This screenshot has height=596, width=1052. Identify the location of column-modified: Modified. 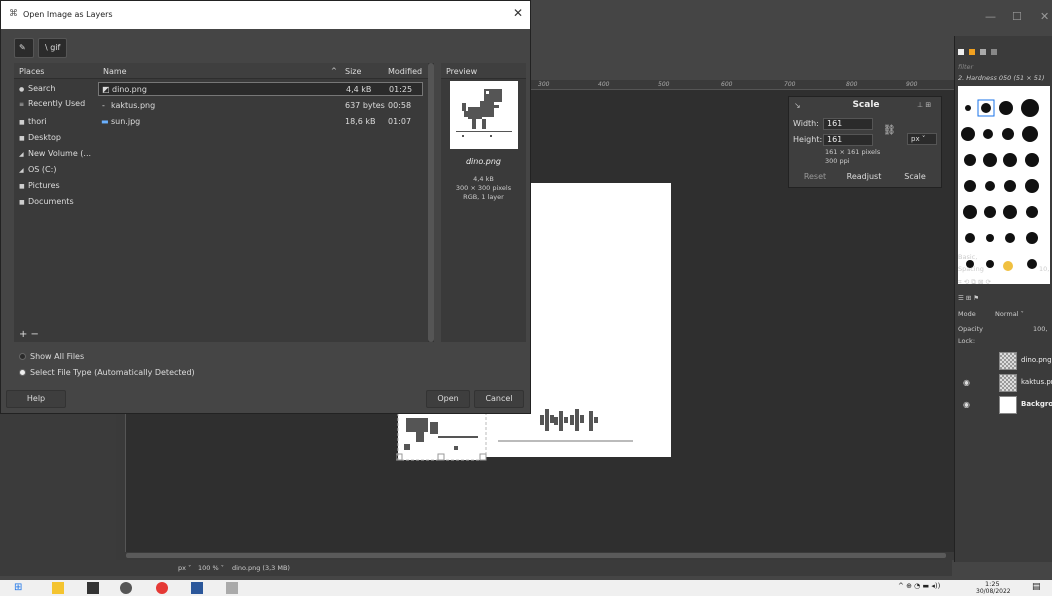
(405, 71).